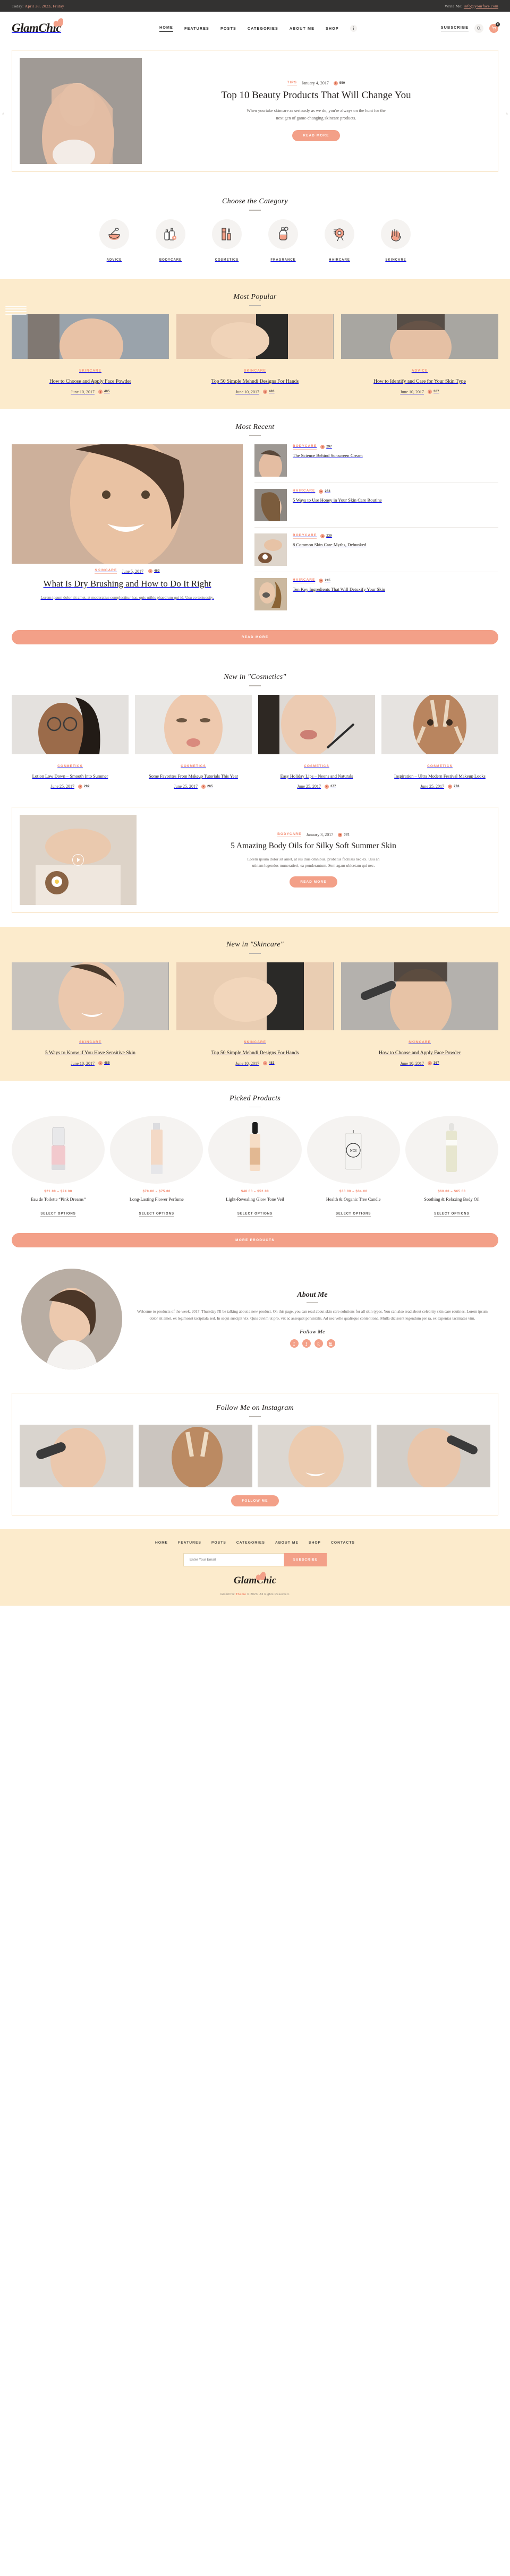 This screenshot has width=510, height=2576. What do you see at coordinates (316, 136) in the screenshot?
I see `hero-read-more-button: READ MORE` at bounding box center [316, 136].